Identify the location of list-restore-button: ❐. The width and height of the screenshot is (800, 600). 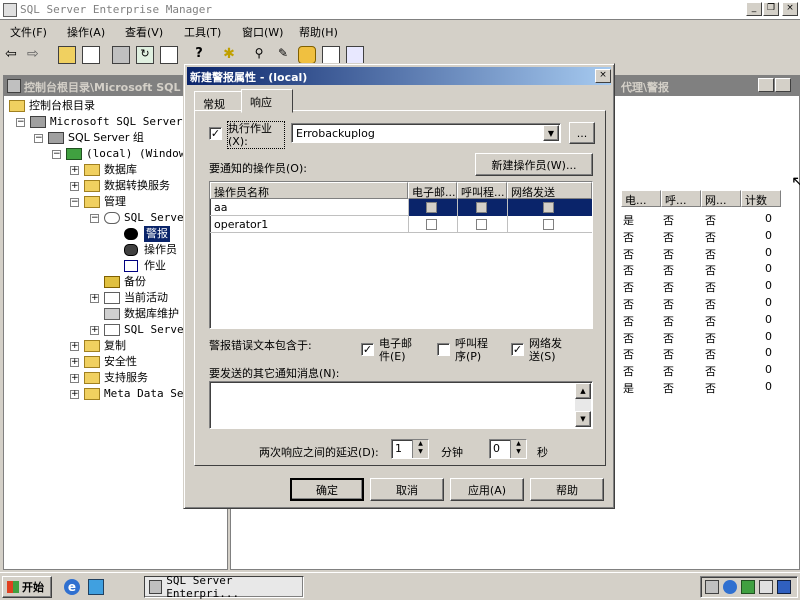
(783, 85).